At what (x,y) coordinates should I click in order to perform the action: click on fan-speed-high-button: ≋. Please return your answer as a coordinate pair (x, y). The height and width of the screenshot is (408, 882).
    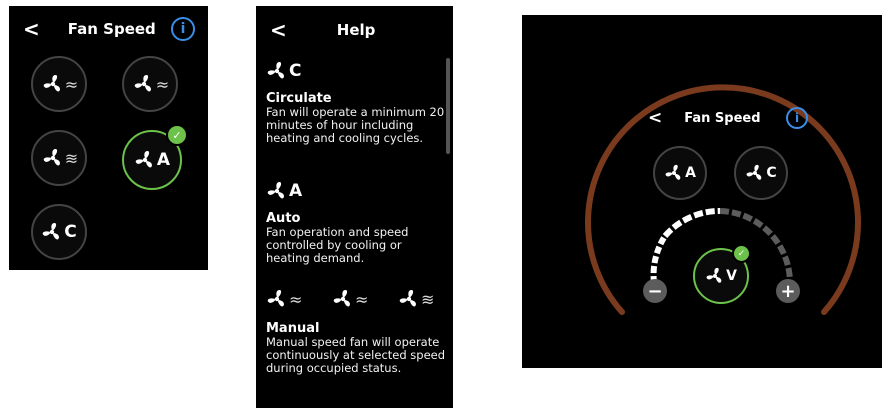
    Looking at the image, I should click on (59, 158).